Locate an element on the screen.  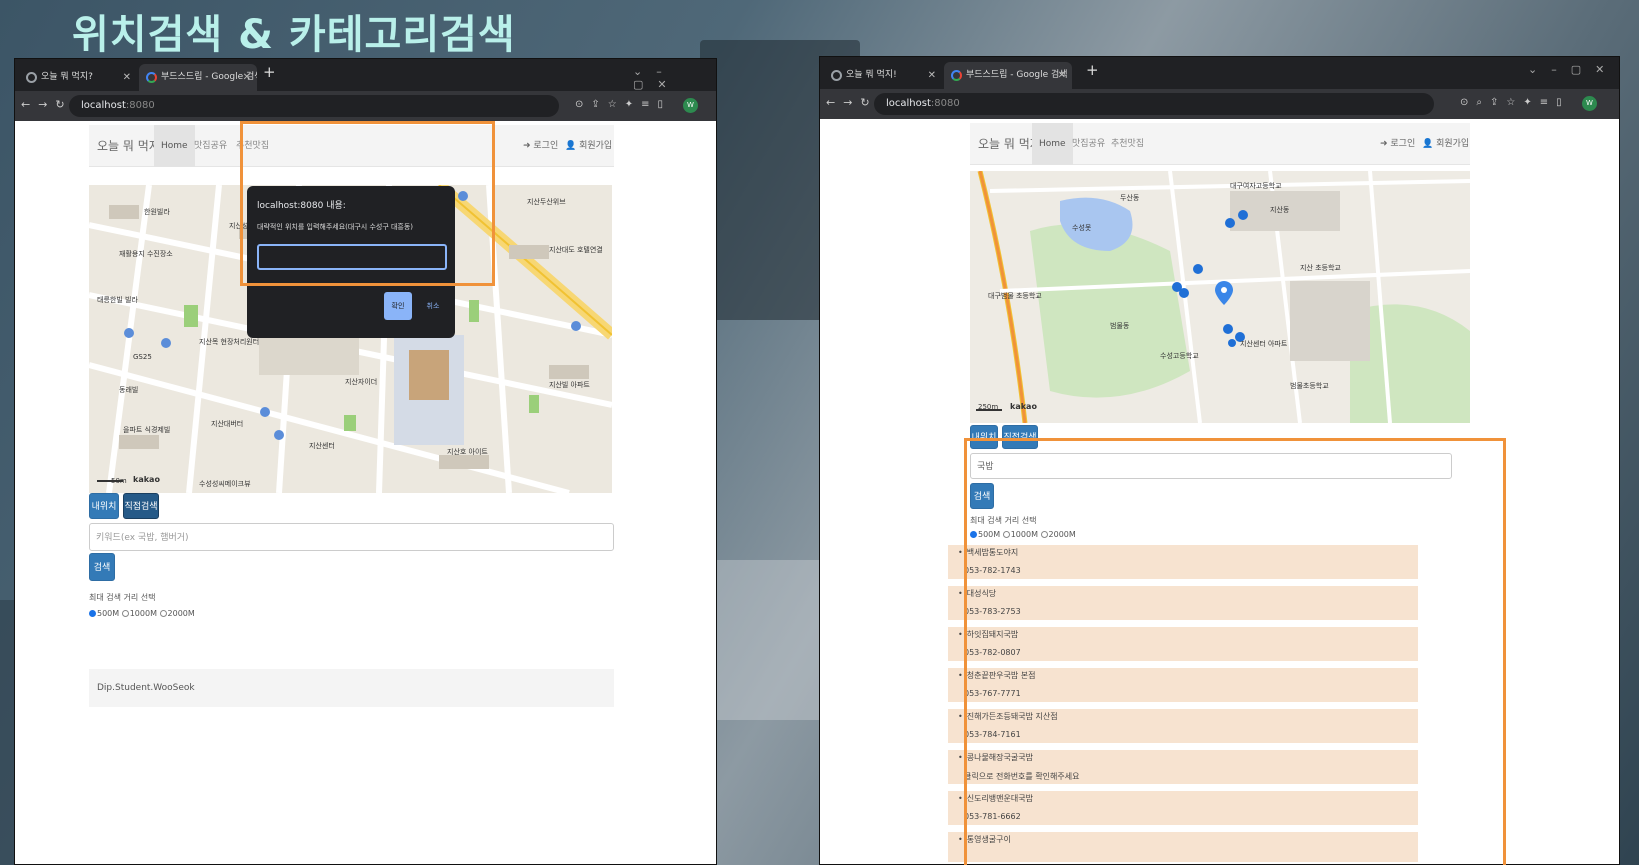
tab-label: 오늘 뭐 먹지! is located at coordinates (871, 75).